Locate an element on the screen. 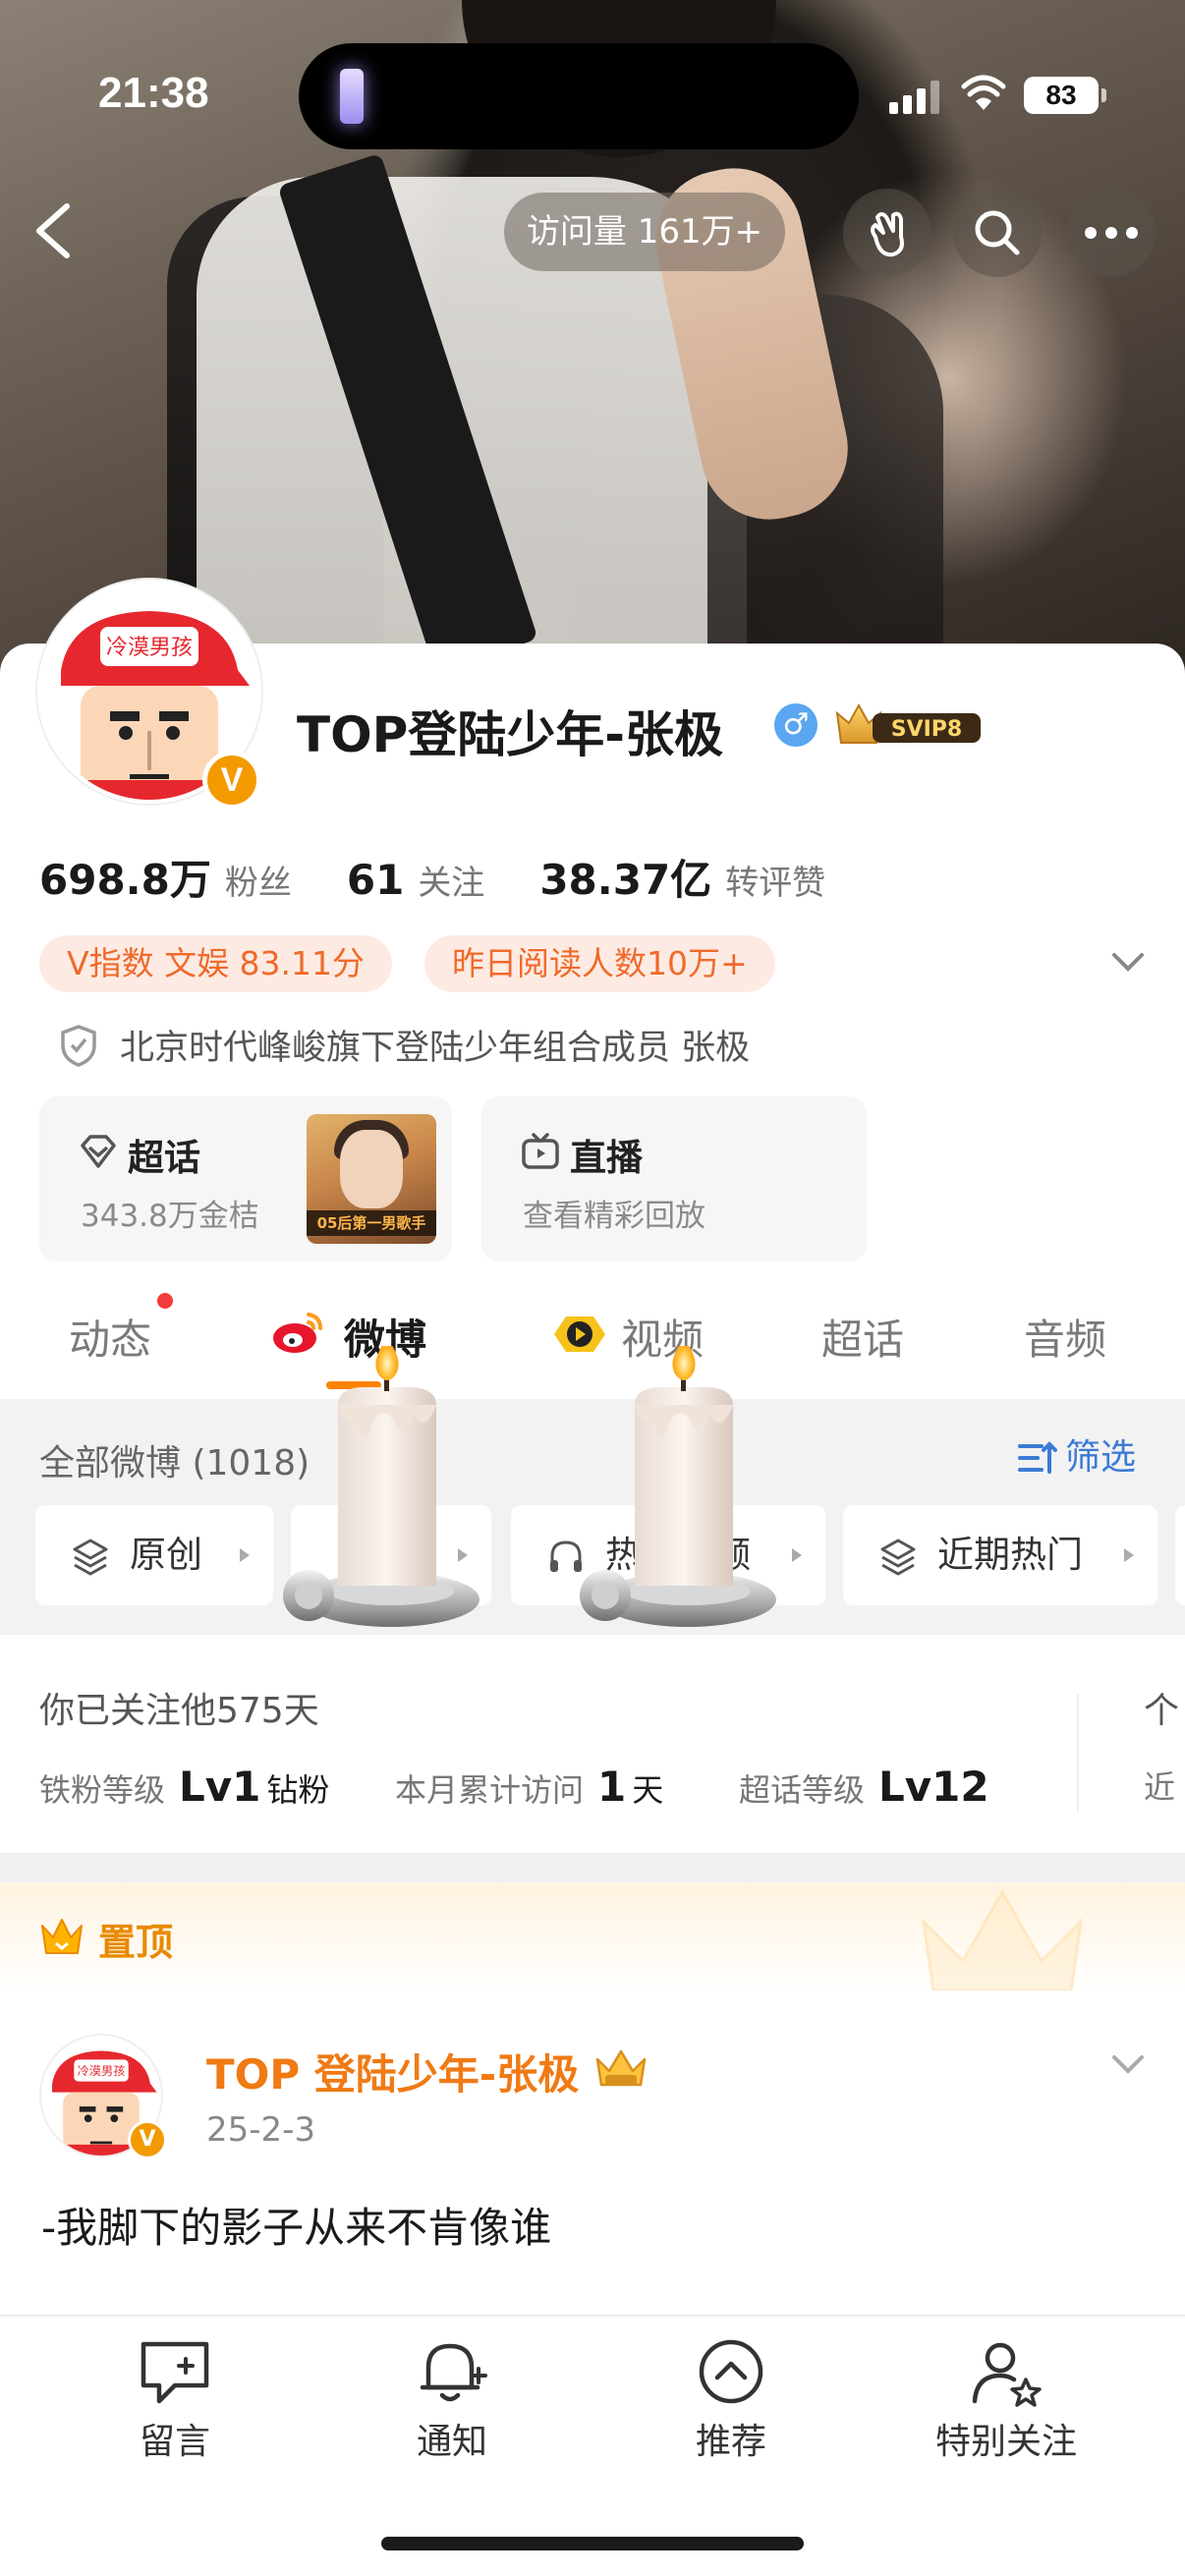 This screenshot has width=1185, height=2576. tab-audio: 音频 is located at coordinates (1065, 1337).